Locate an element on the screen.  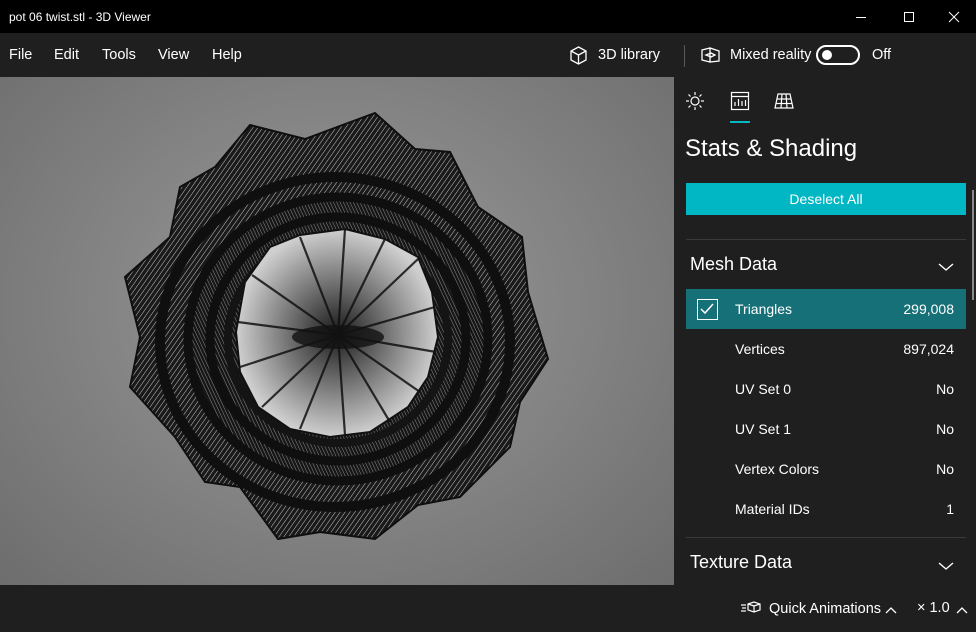
checkmark-icon is located at coordinates (707, 309).